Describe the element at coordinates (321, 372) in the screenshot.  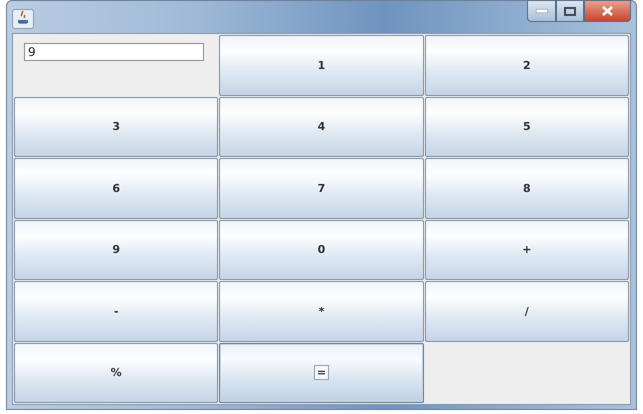
I see `key-button: =` at that location.